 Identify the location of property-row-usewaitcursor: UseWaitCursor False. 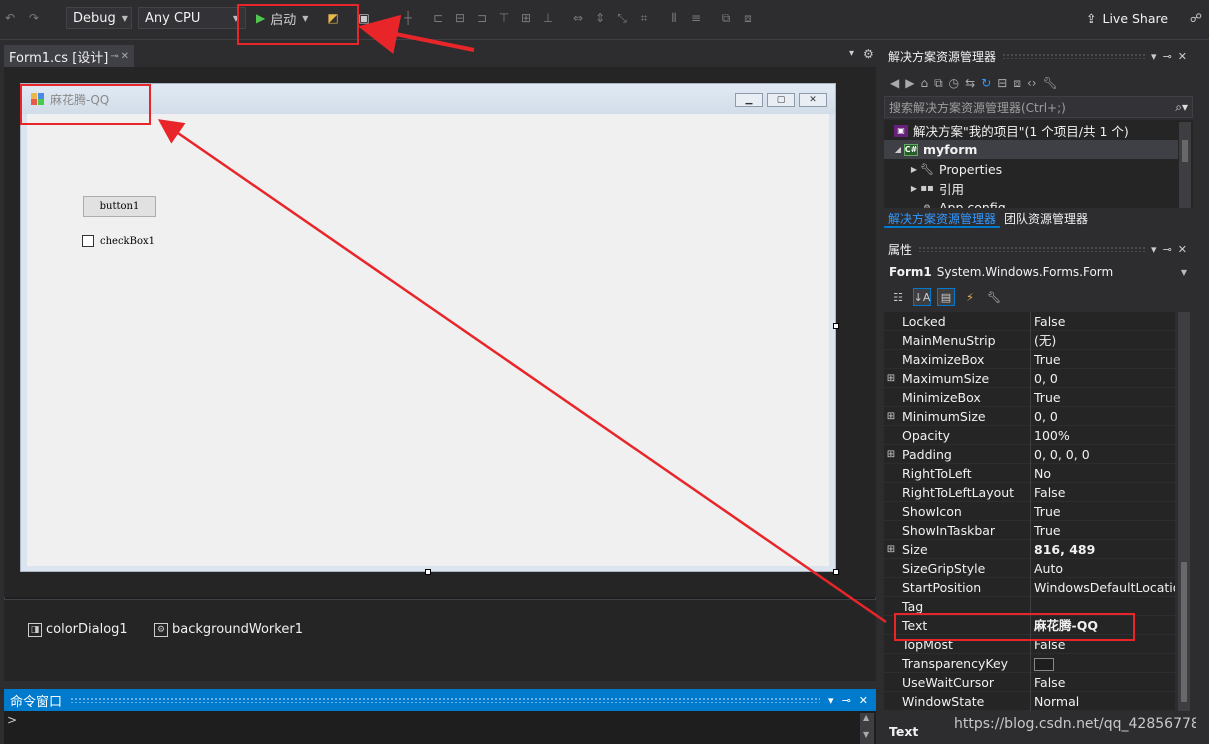
(1029, 682).